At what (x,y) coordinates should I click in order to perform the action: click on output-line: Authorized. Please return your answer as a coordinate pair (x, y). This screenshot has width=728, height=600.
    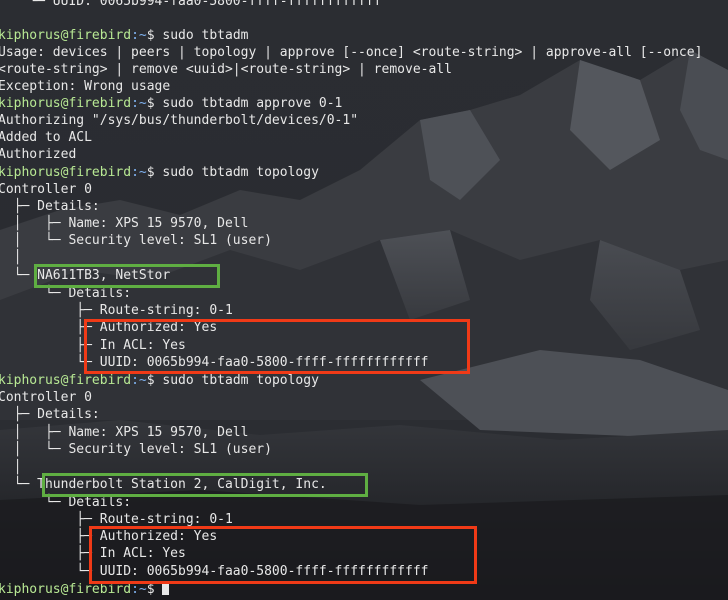
    Looking at the image, I should click on (38, 154).